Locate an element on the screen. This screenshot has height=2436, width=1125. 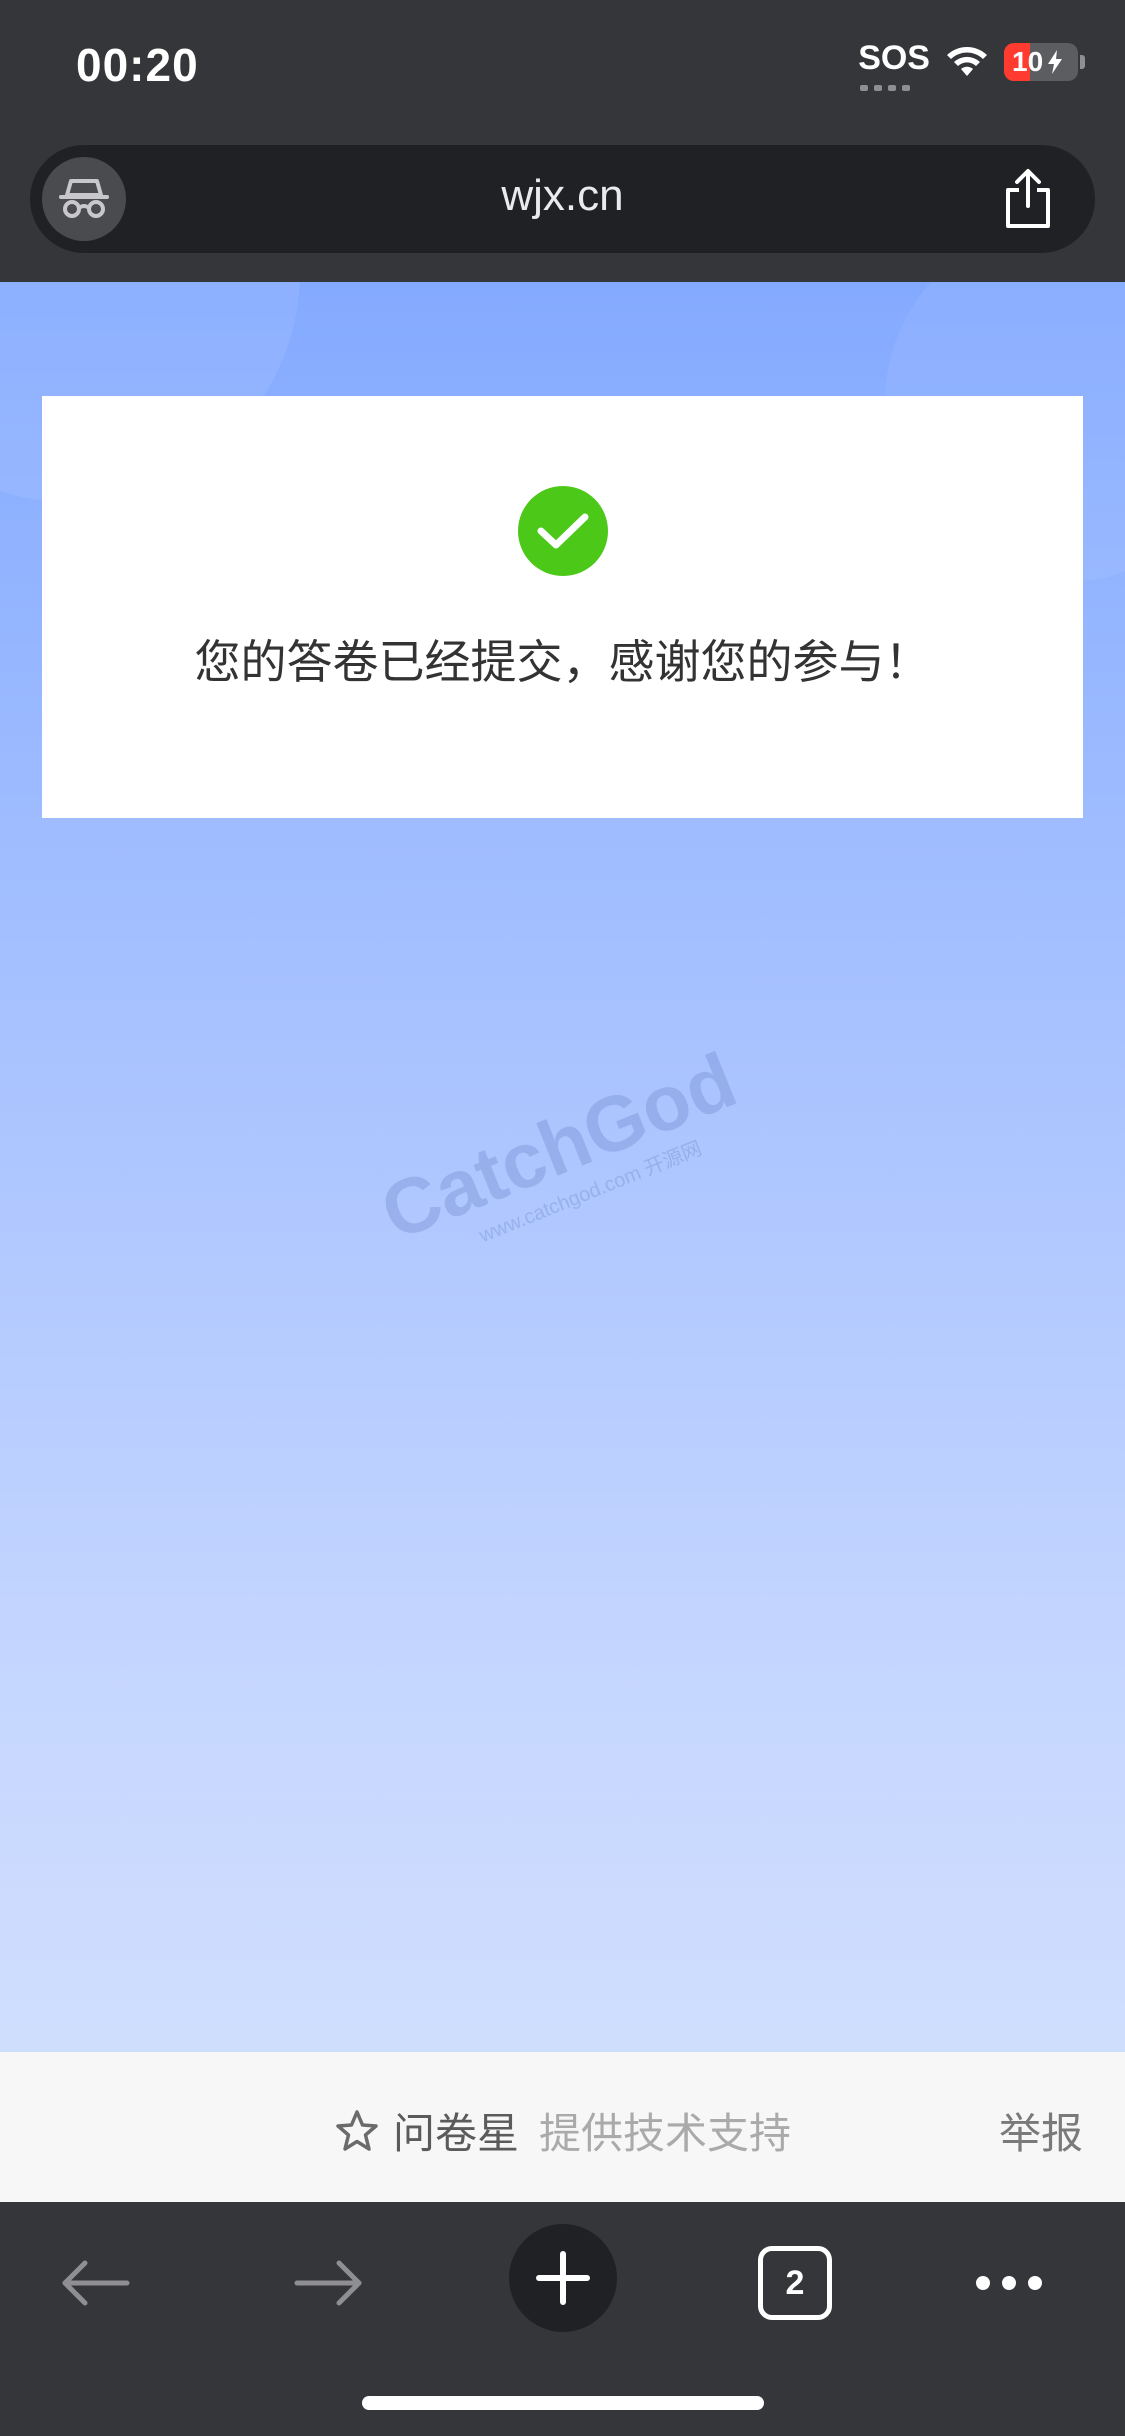
battery-text: 10 is located at coordinates (1028, 61).